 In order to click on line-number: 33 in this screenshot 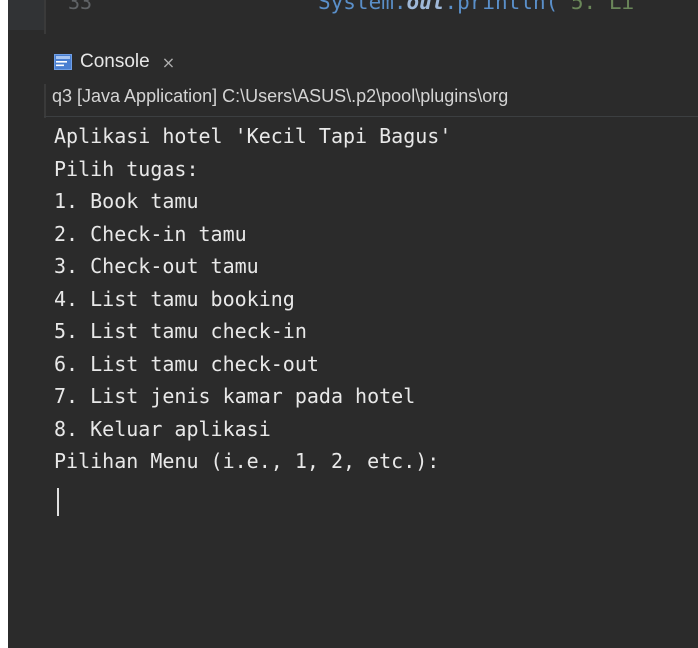, I will do `click(80, 7)`.